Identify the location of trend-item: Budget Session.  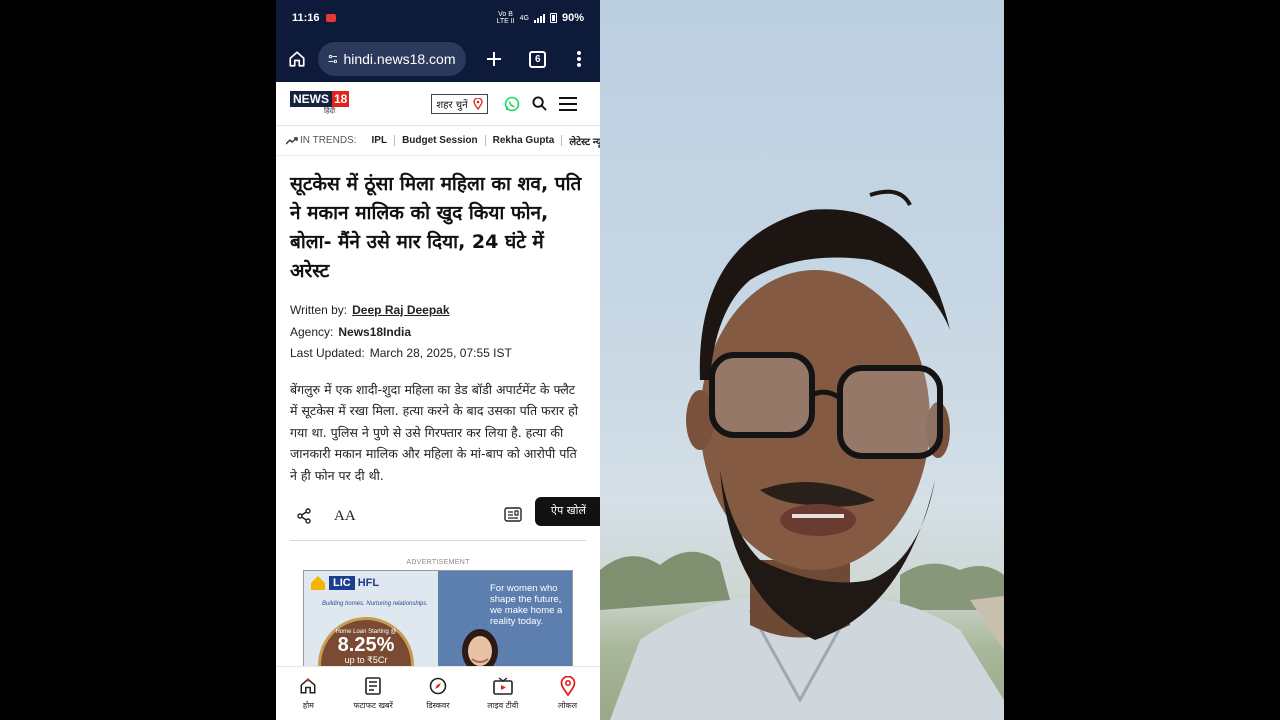
(440, 140).